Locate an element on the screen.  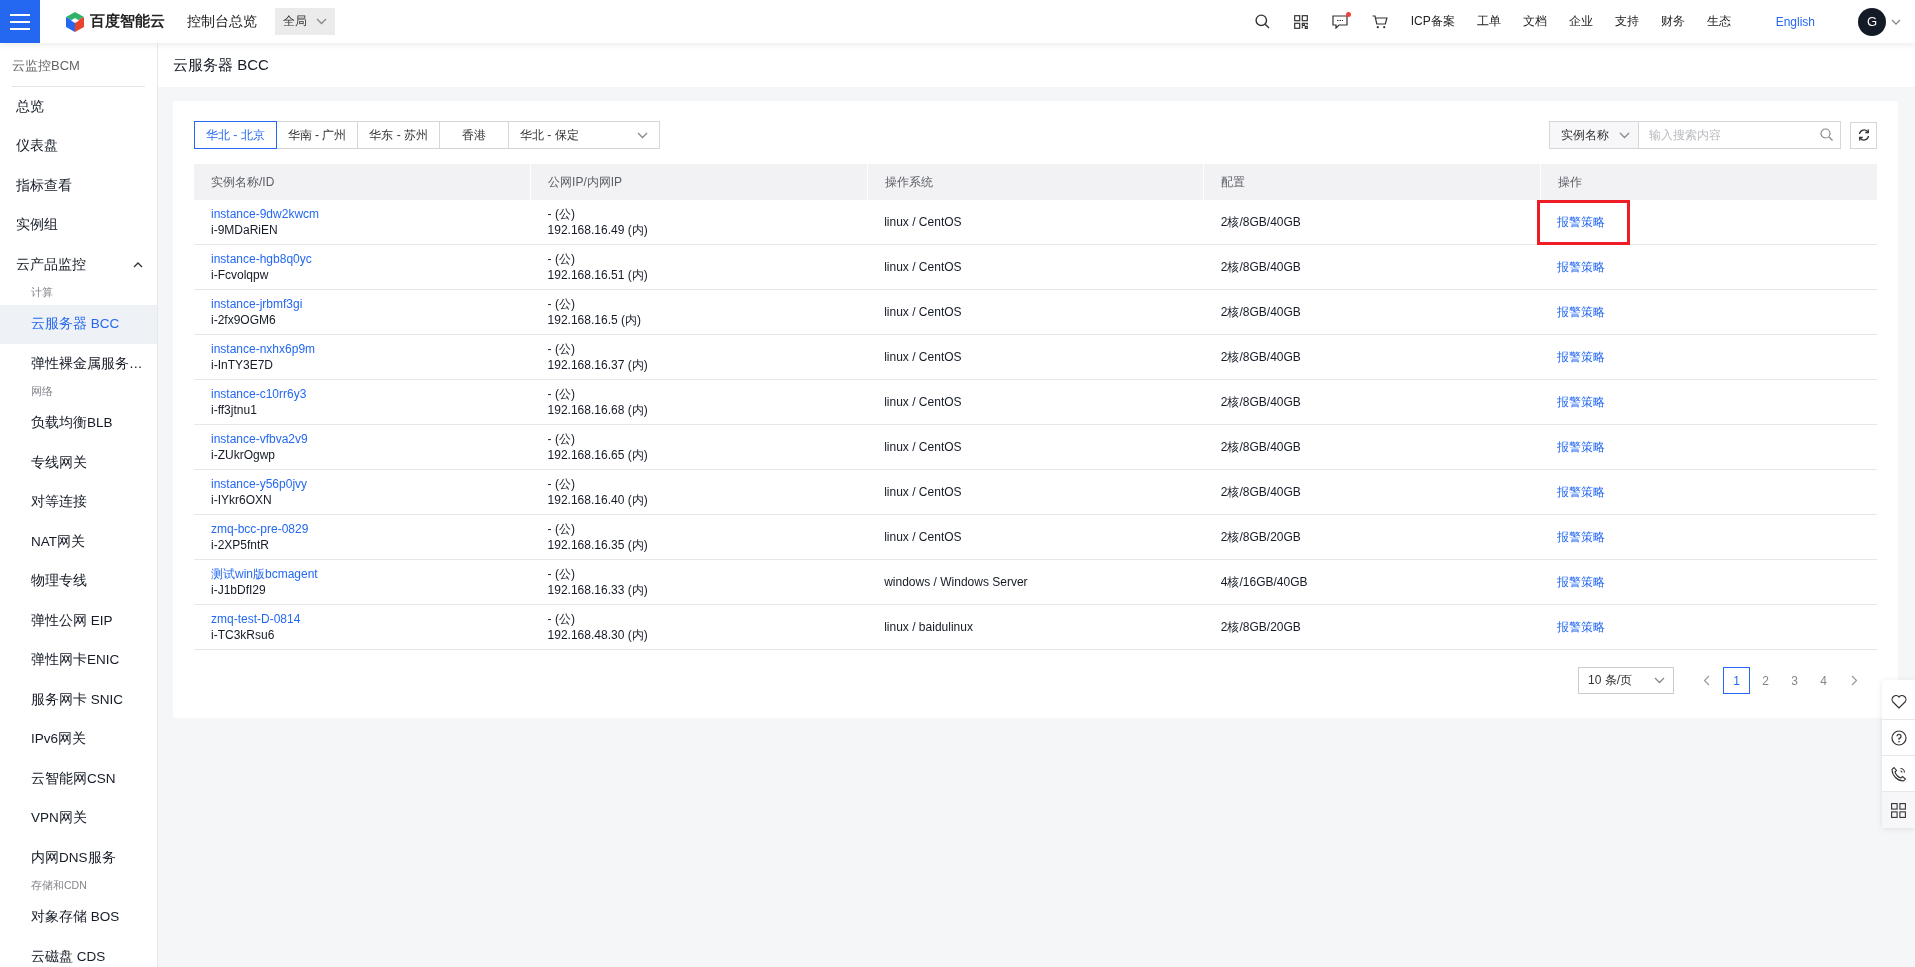
cart-icon is located at coordinates (1379, 21).